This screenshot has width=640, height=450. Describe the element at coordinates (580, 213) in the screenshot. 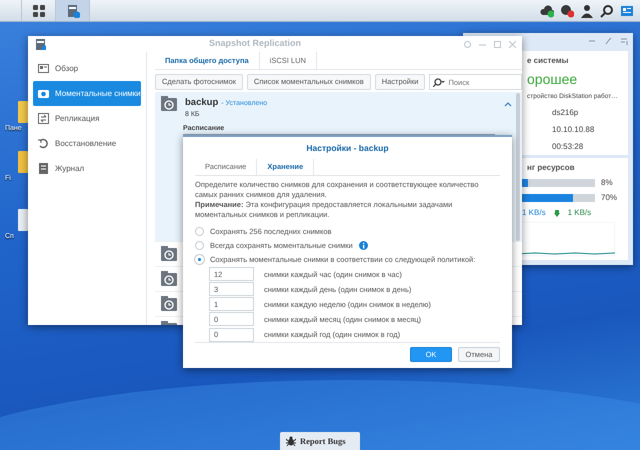

I see `download-speed: 1 KB/s` at that location.